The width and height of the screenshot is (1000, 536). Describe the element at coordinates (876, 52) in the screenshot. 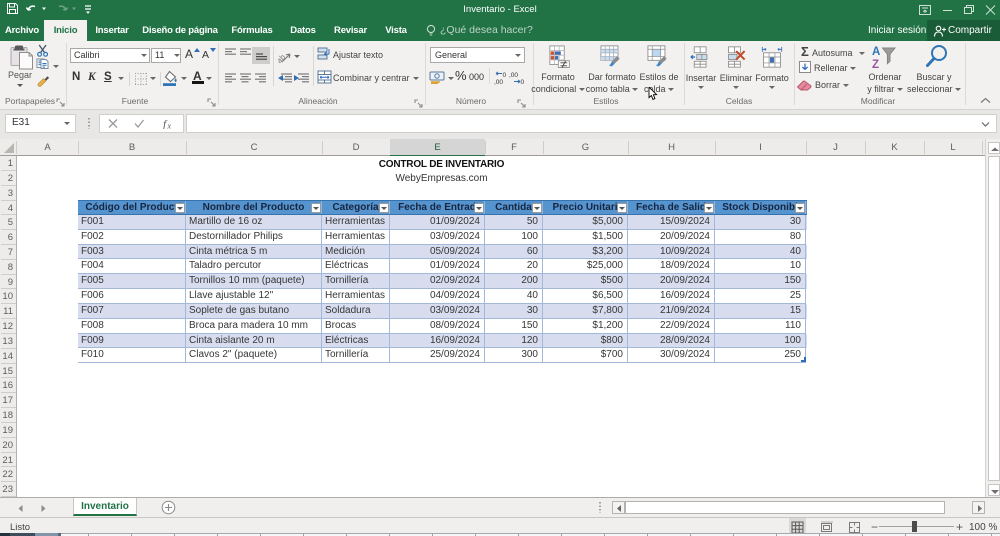

I see `svg-text: A` at that location.